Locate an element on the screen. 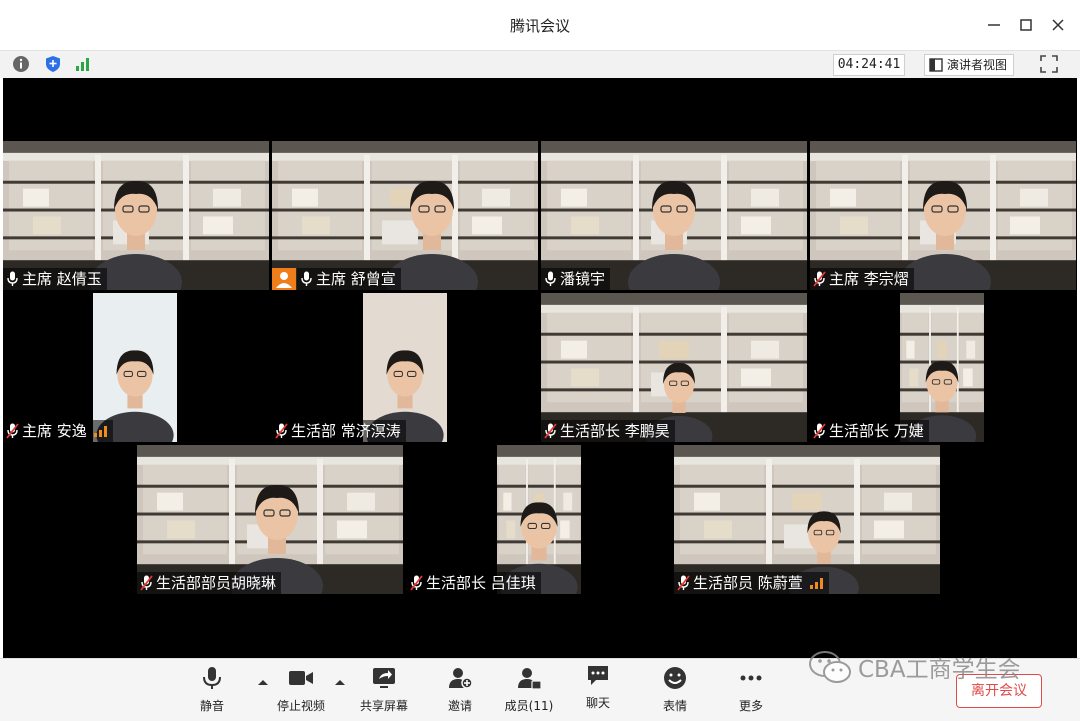 The image size is (1080, 721). info-icon is located at coordinates (21, 64).